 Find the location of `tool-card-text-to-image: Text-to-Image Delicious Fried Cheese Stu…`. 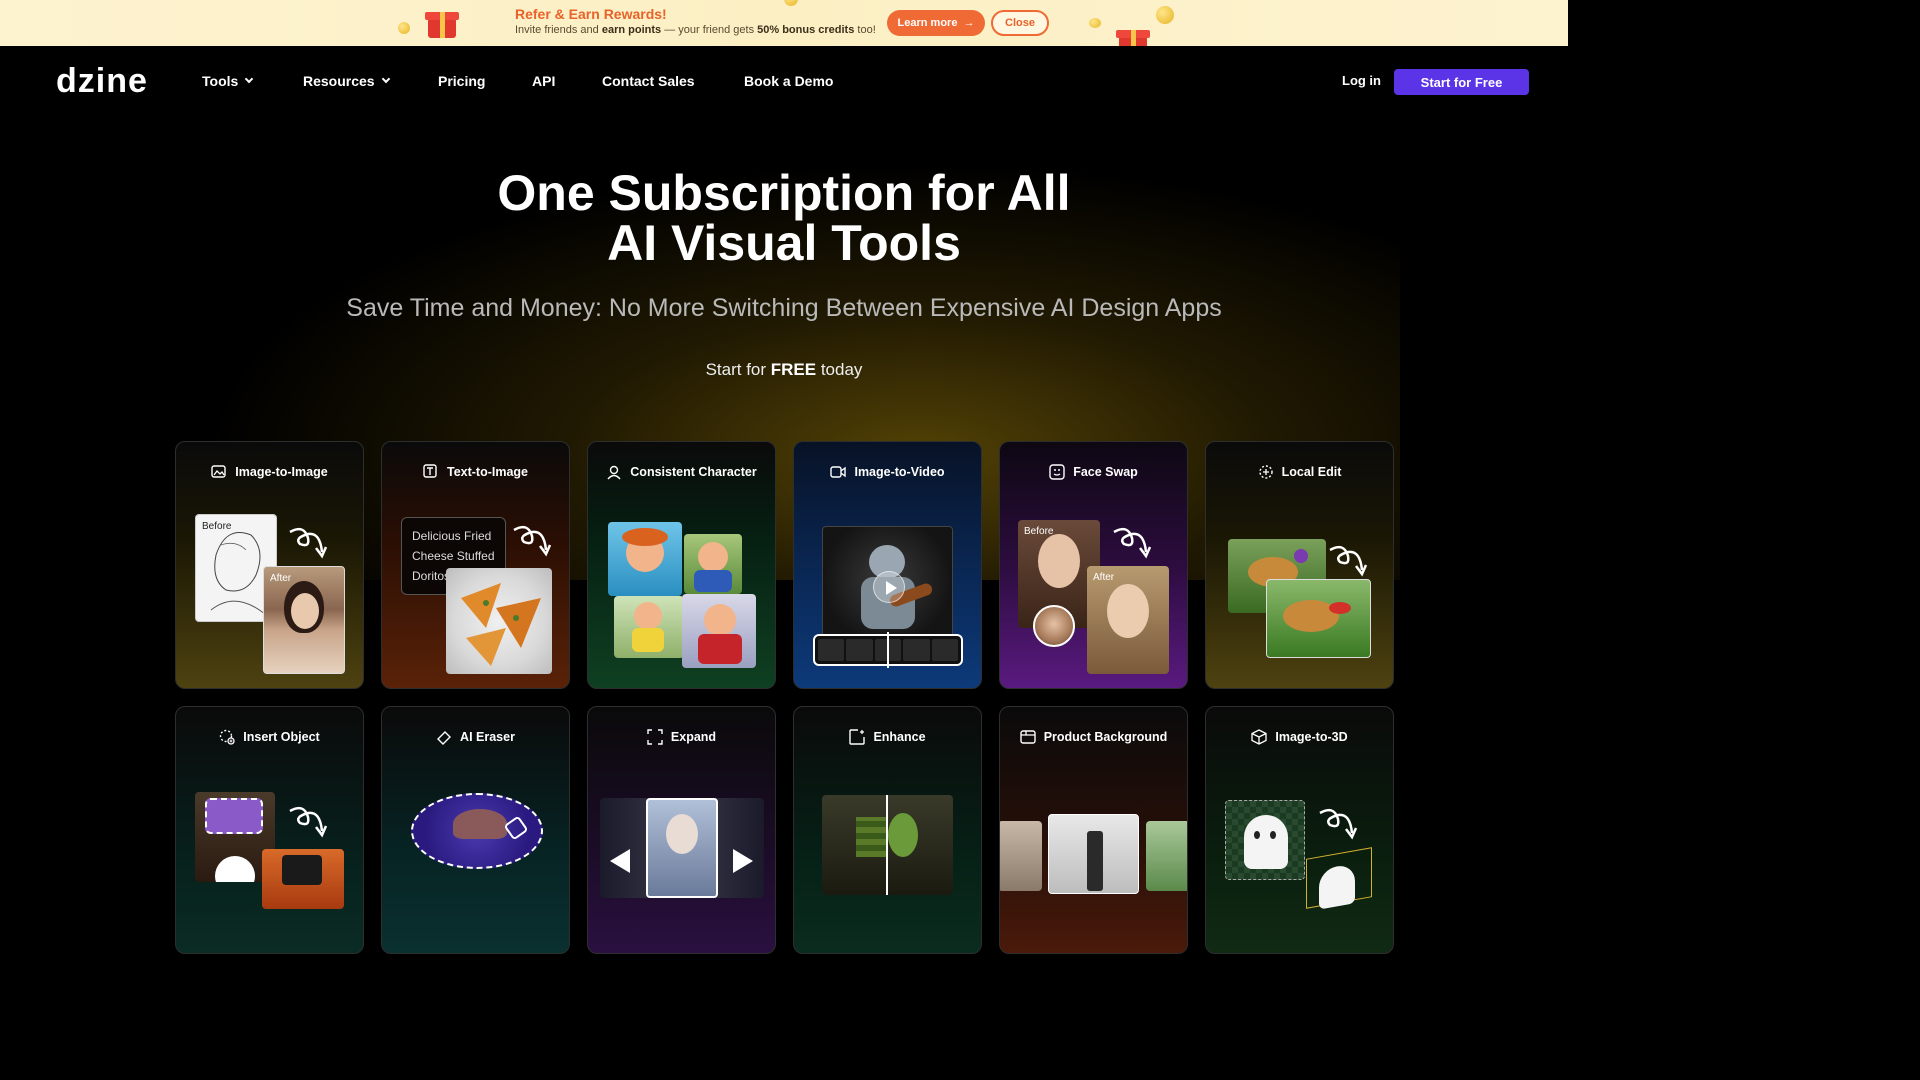

tool-card-text-to-image: Text-to-Image Delicious Fried Cheese Stu… is located at coordinates (475, 565).